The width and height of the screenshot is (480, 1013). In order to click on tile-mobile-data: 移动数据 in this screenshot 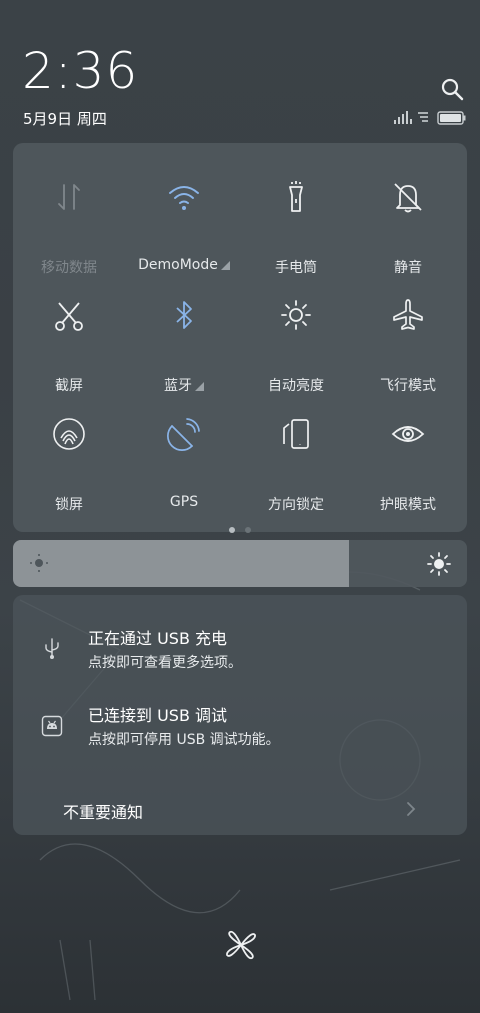, I will do `click(69, 218)`.